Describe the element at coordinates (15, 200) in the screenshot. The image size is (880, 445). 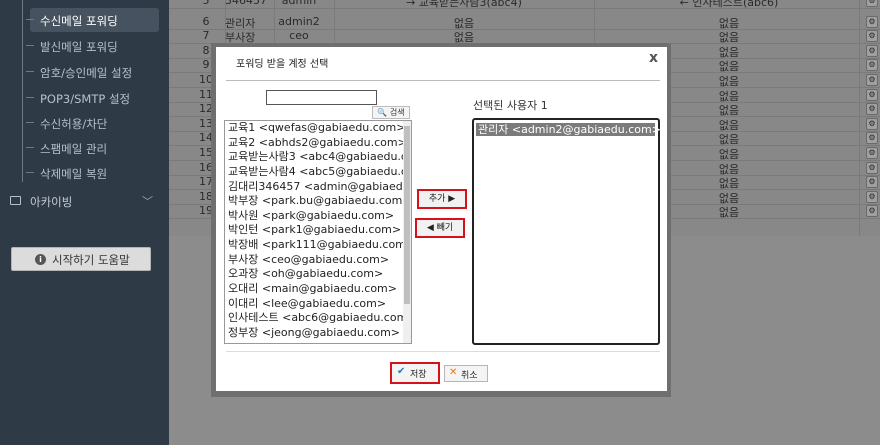
I see `archive-icon` at that location.